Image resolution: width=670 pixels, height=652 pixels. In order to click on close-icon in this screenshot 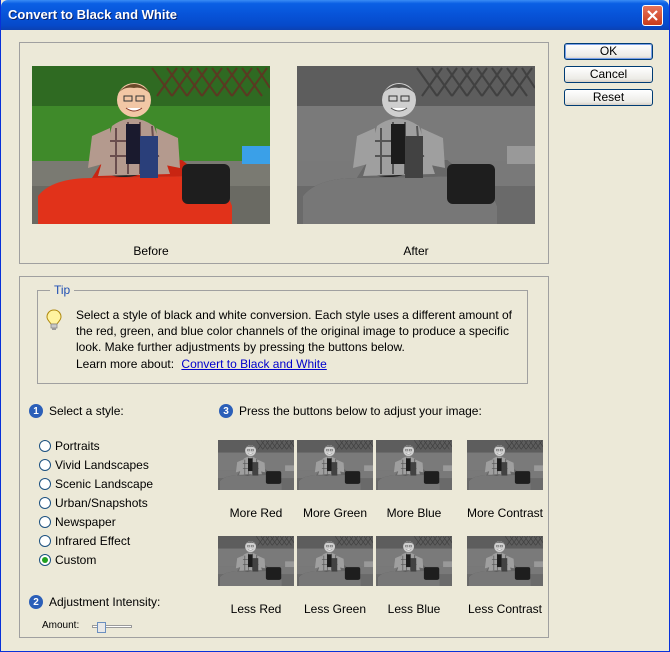, I will do `click(652, 15)`.